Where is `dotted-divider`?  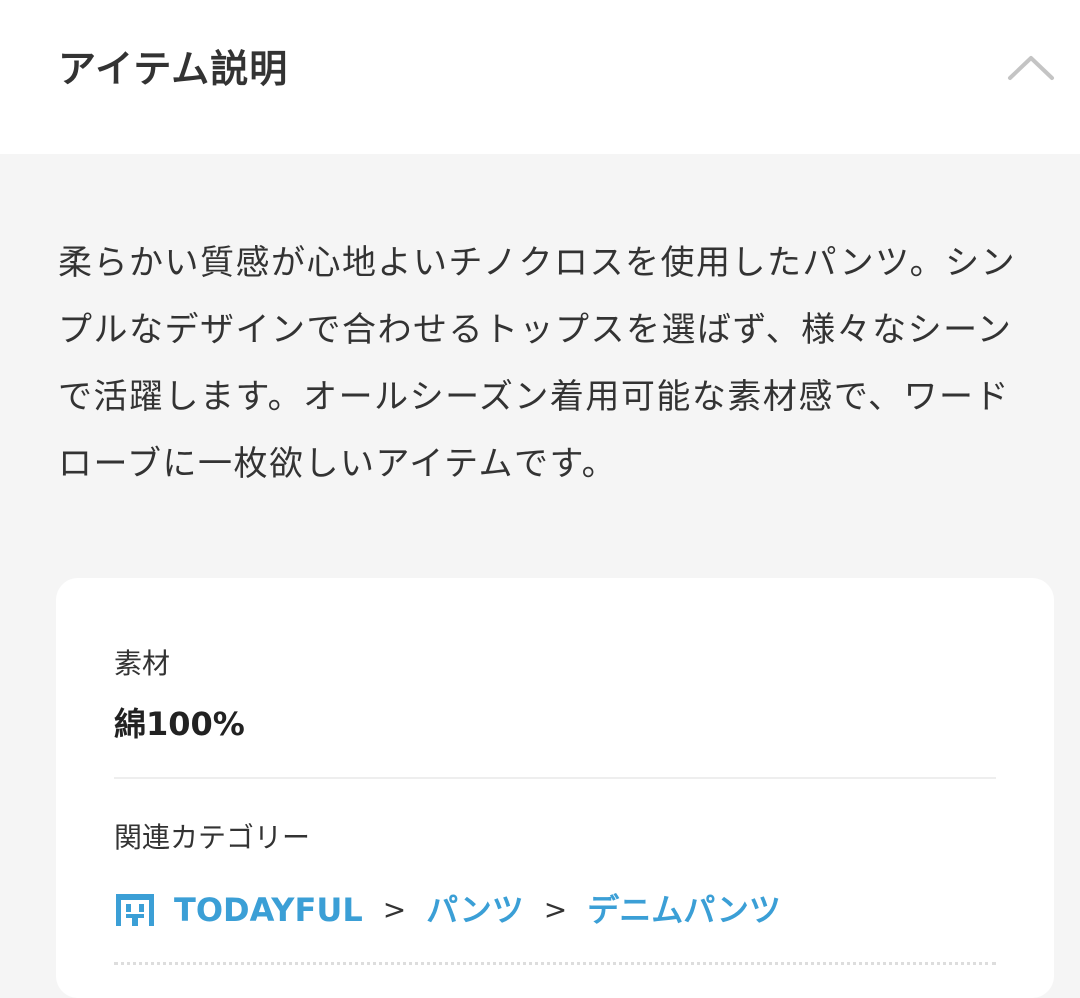
dotted-divider is located at coordinates (555, 963).